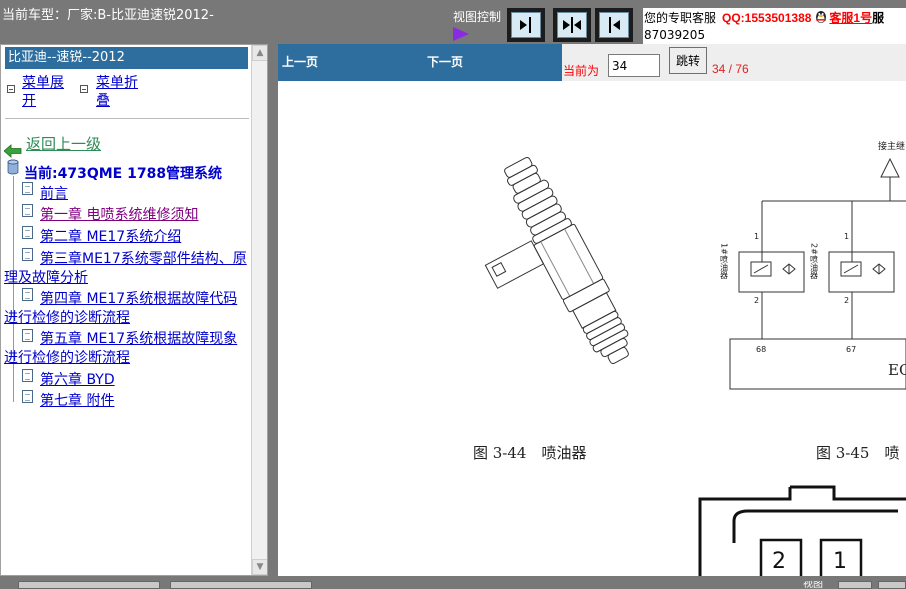  What do you see at coordinates (477, 17) in the screenshot?
I see `view-control-label: 视图控制` at bounding box center [477, 17].